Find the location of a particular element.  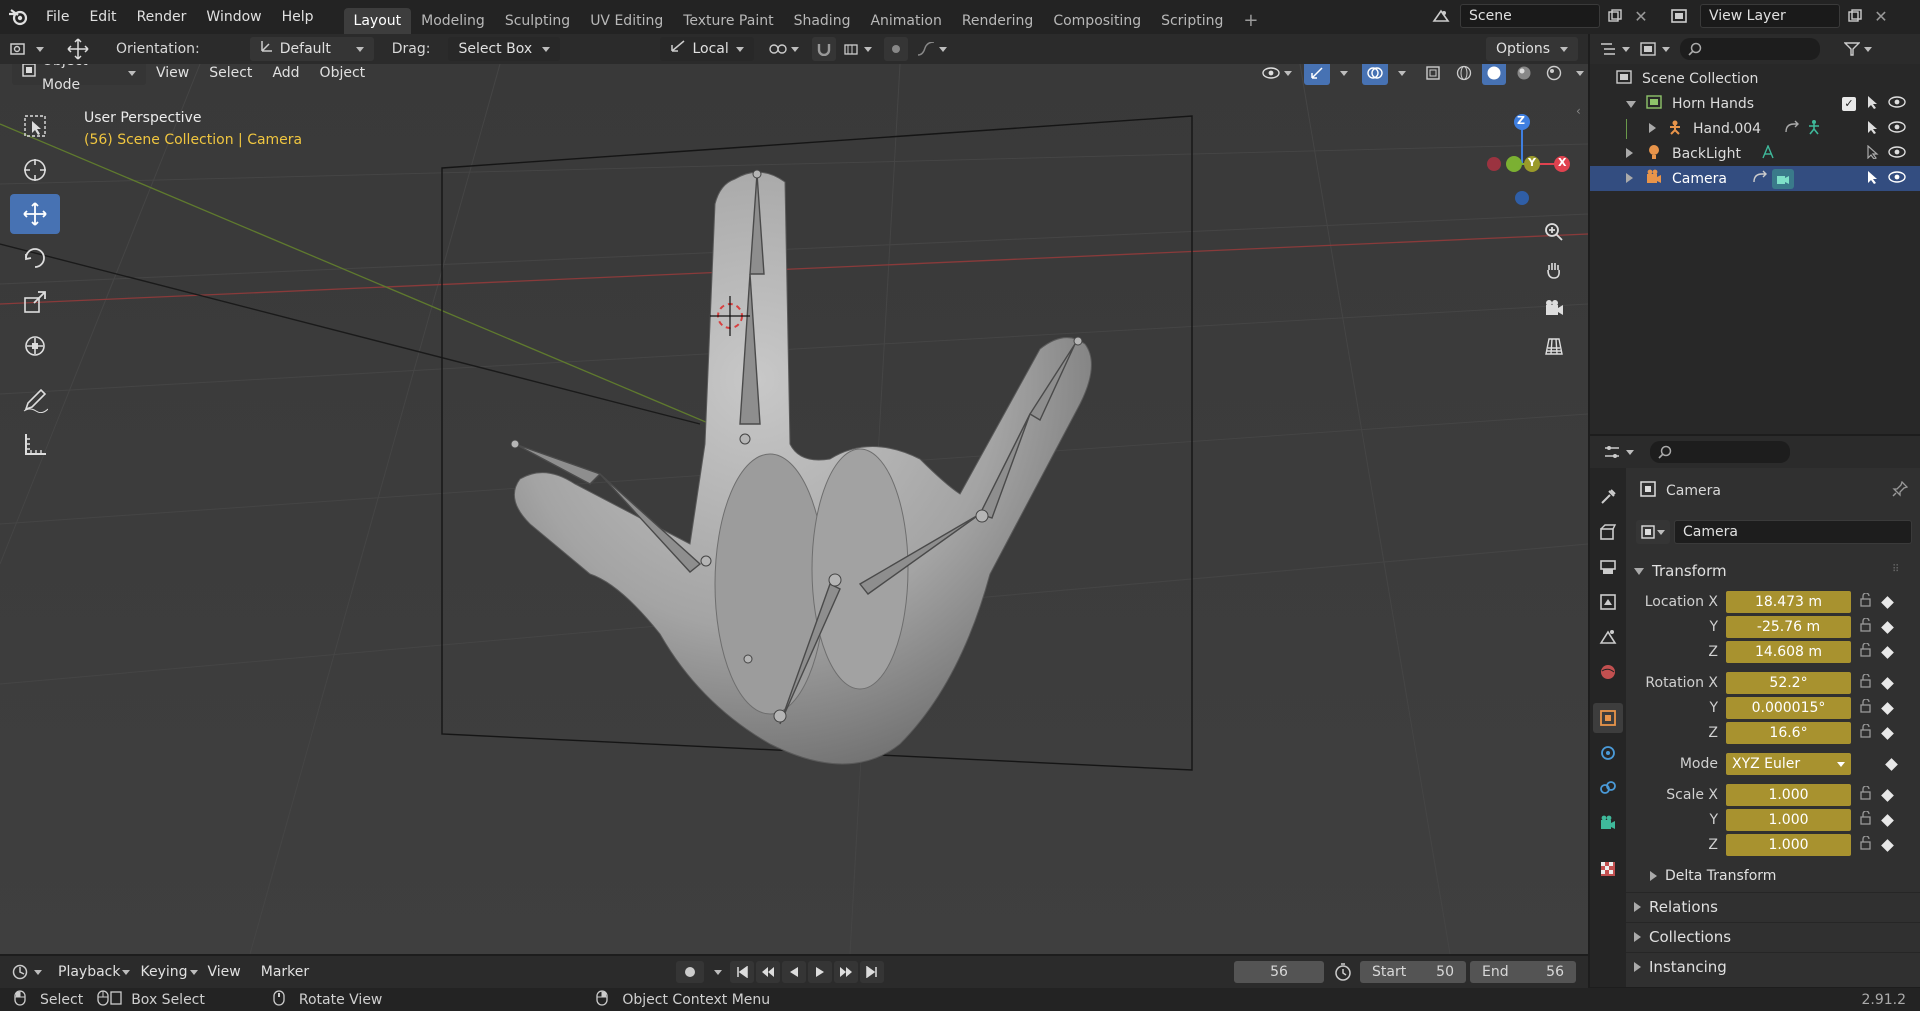

transform-tool is located at coordinates (35, 346).